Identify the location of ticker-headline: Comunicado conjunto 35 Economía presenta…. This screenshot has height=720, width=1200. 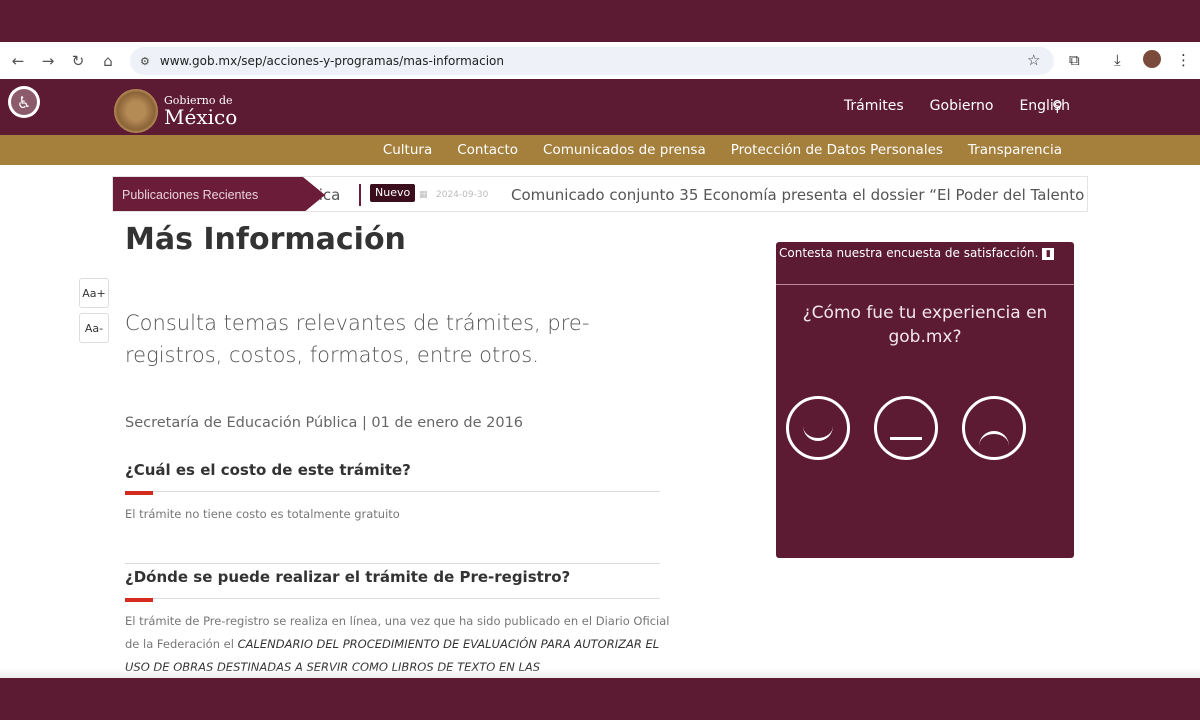
(799, 194).